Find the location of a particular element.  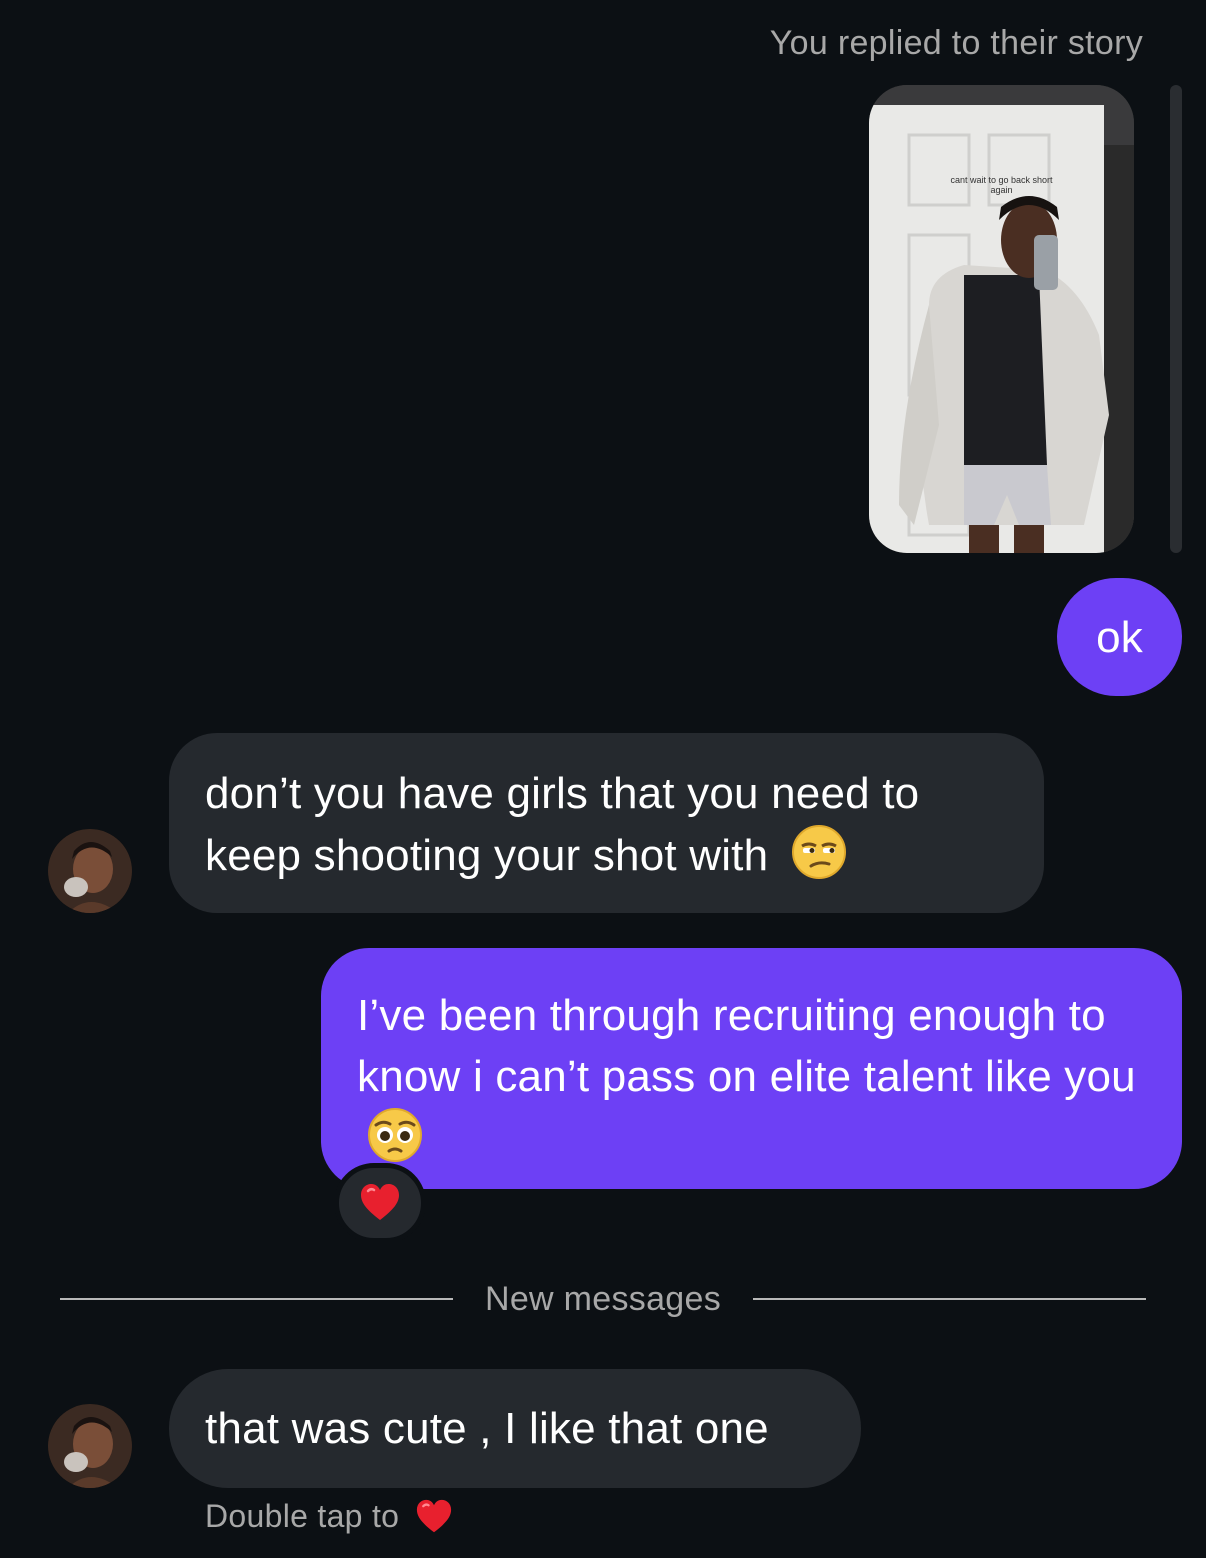

new-messages-divider: New messages is located at coordinates (603, 1299).